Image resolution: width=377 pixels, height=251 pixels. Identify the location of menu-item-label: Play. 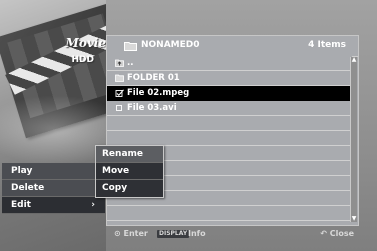
(22, 171).